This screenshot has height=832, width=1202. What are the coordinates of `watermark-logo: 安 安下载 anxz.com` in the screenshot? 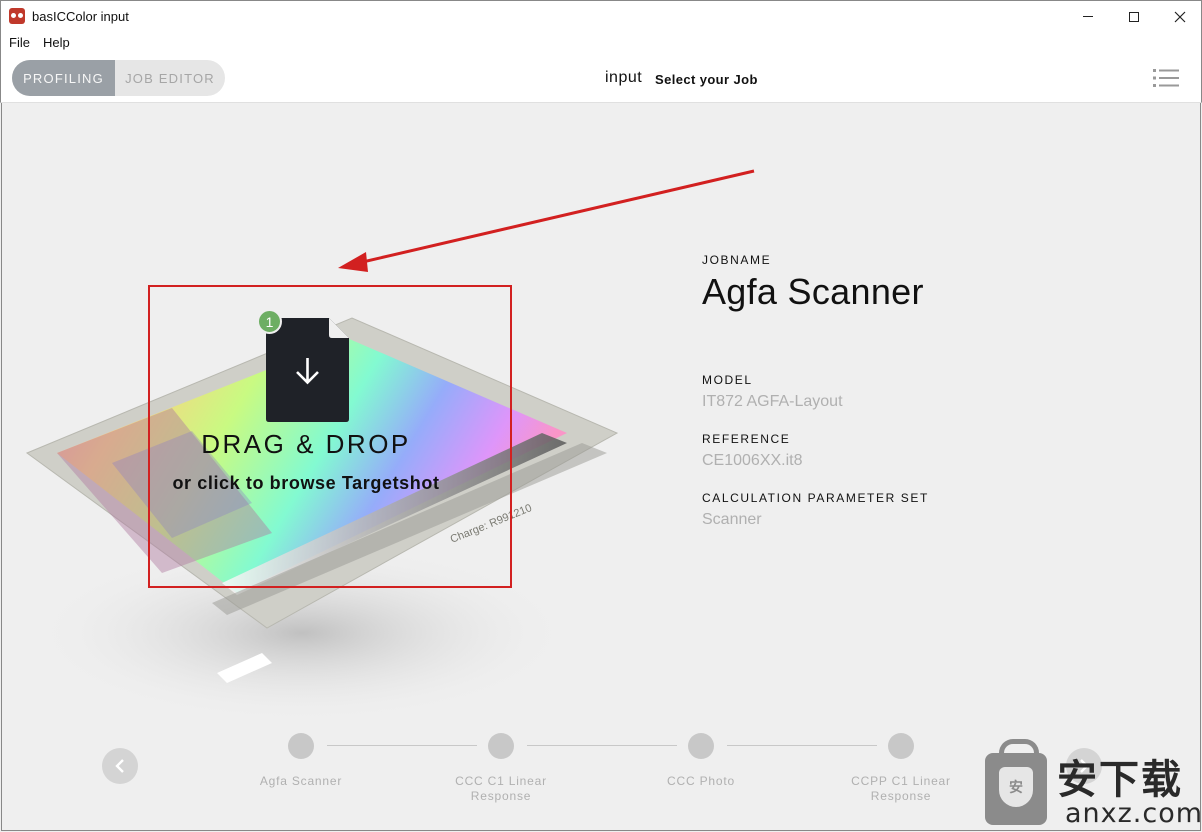 It's located at (1093, 784).